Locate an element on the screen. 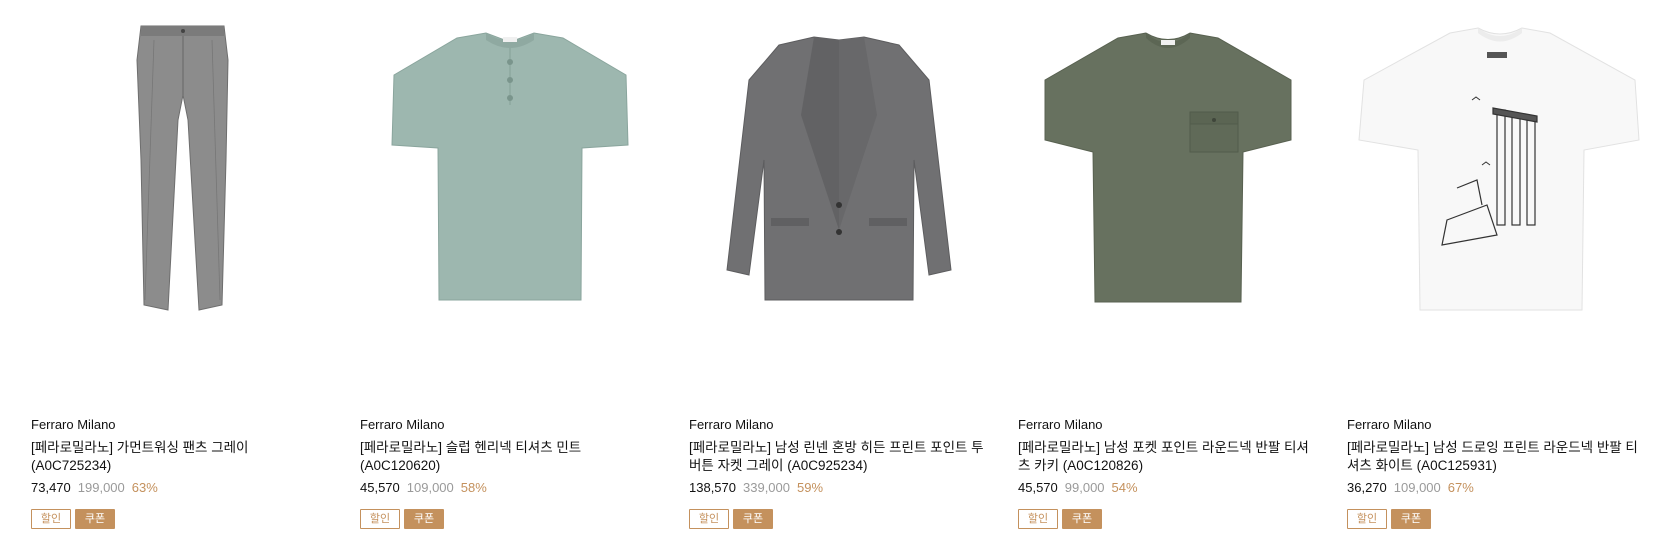 This screenshot has height=544, width=1675. price-row: 73,470 199,000 63% is located at coordinates (181, 488).